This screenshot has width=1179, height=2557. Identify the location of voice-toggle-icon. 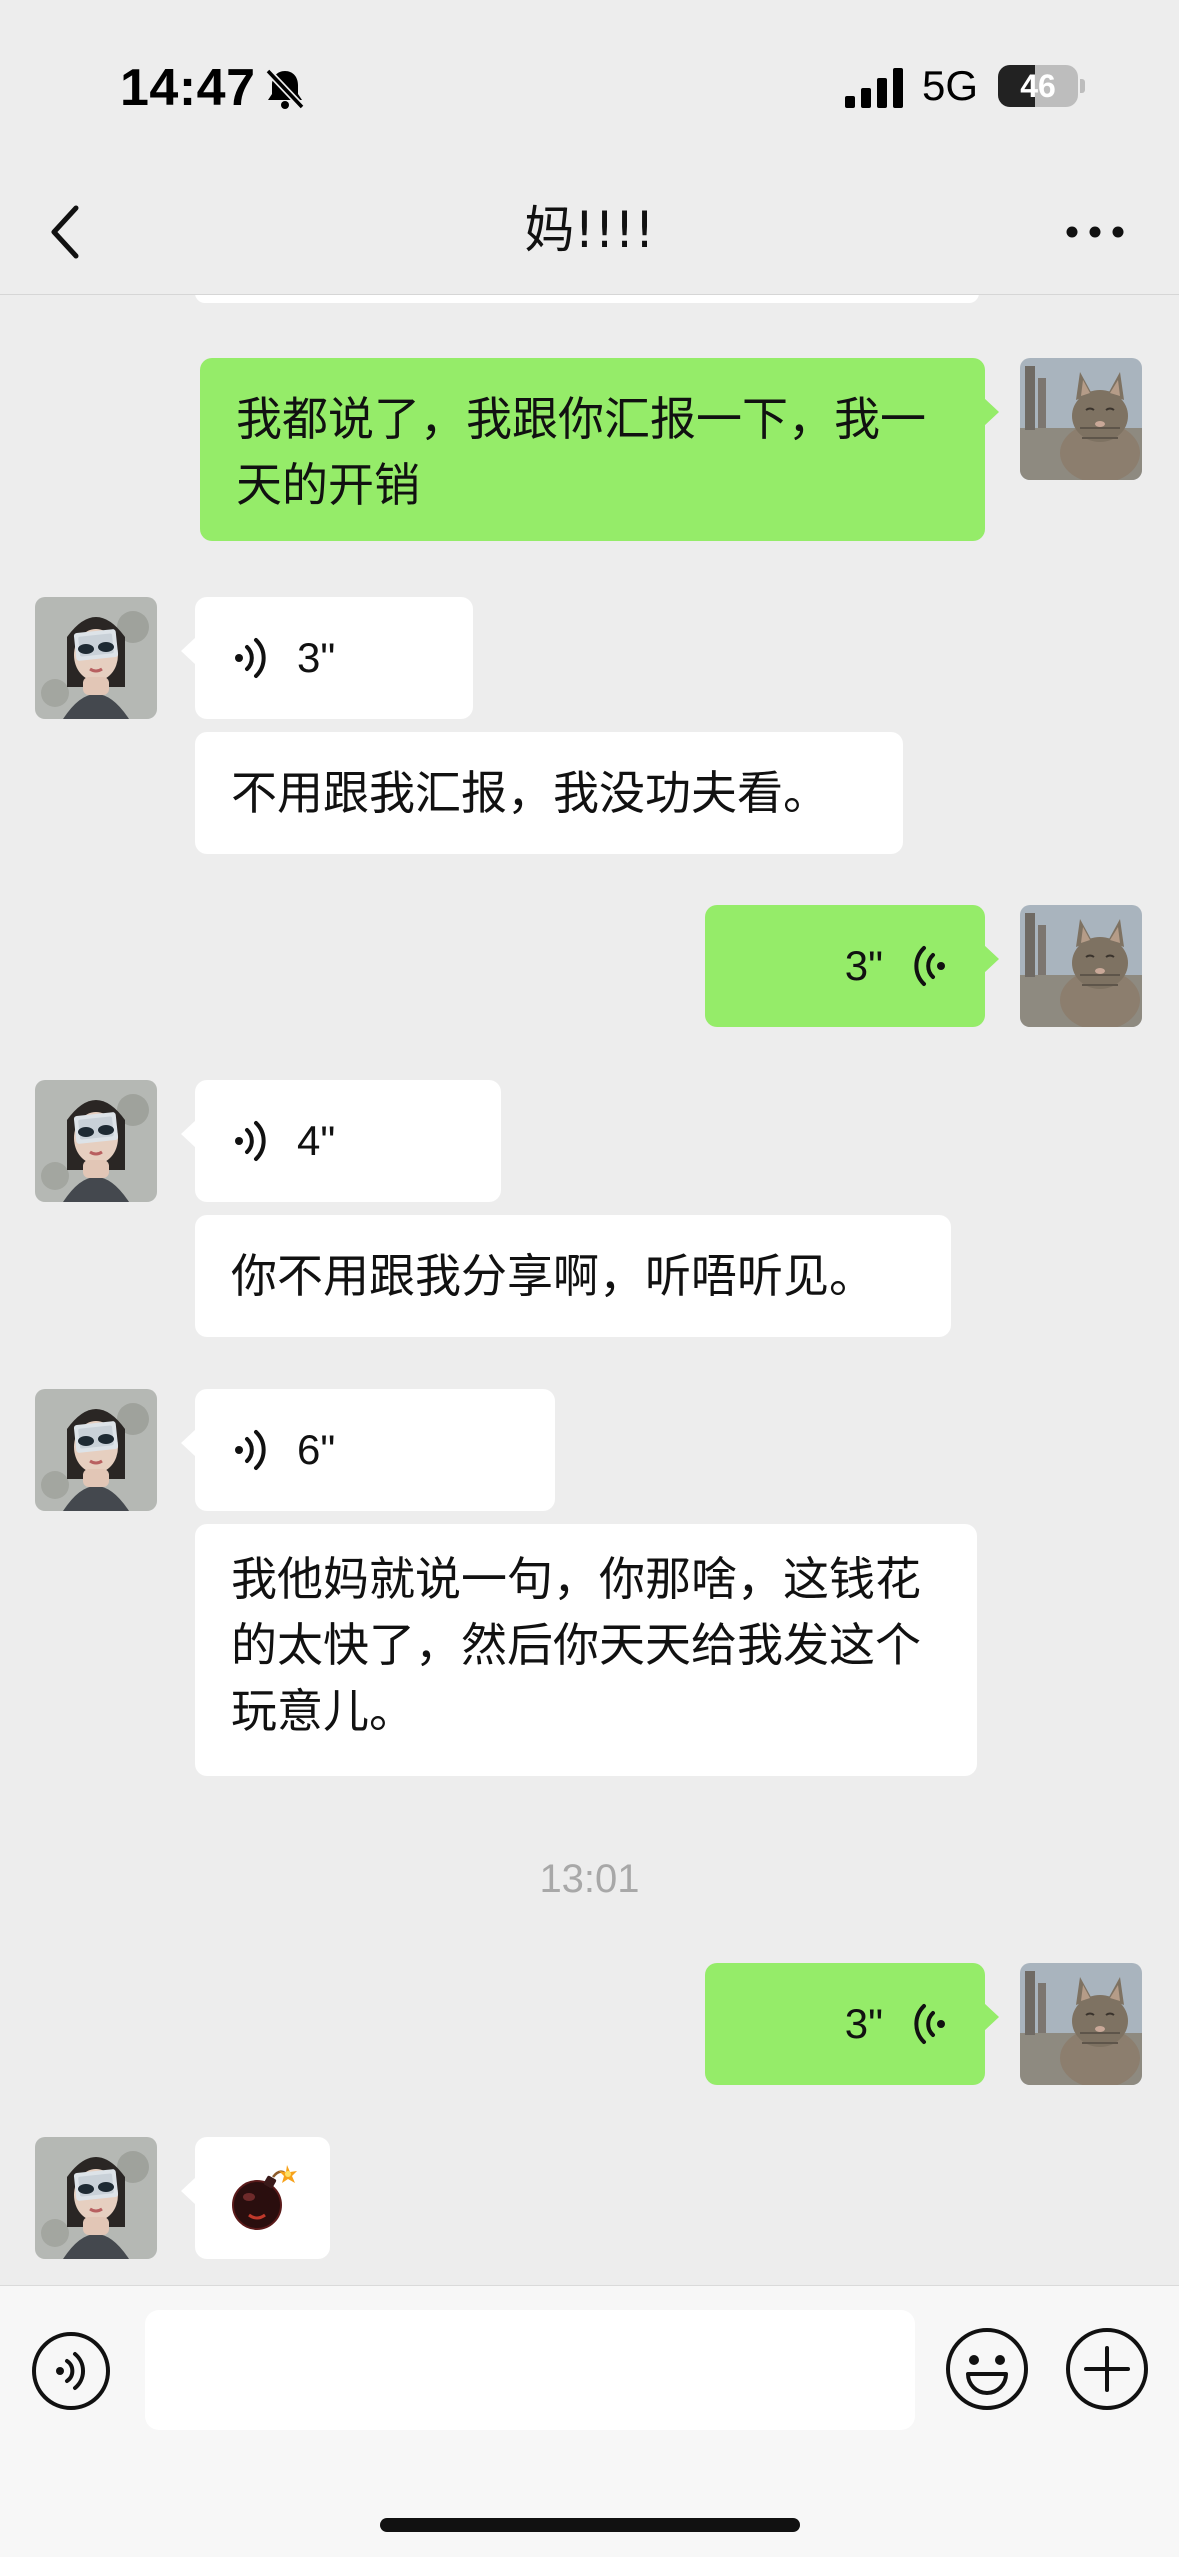
(71, 2371).